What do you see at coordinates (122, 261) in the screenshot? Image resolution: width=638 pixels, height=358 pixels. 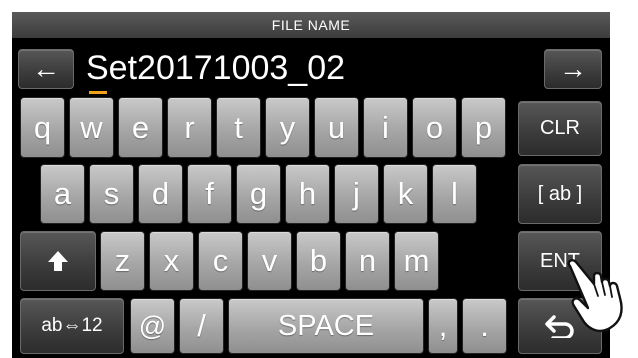 I see `key-z: z` at bounding box center [122, 261].